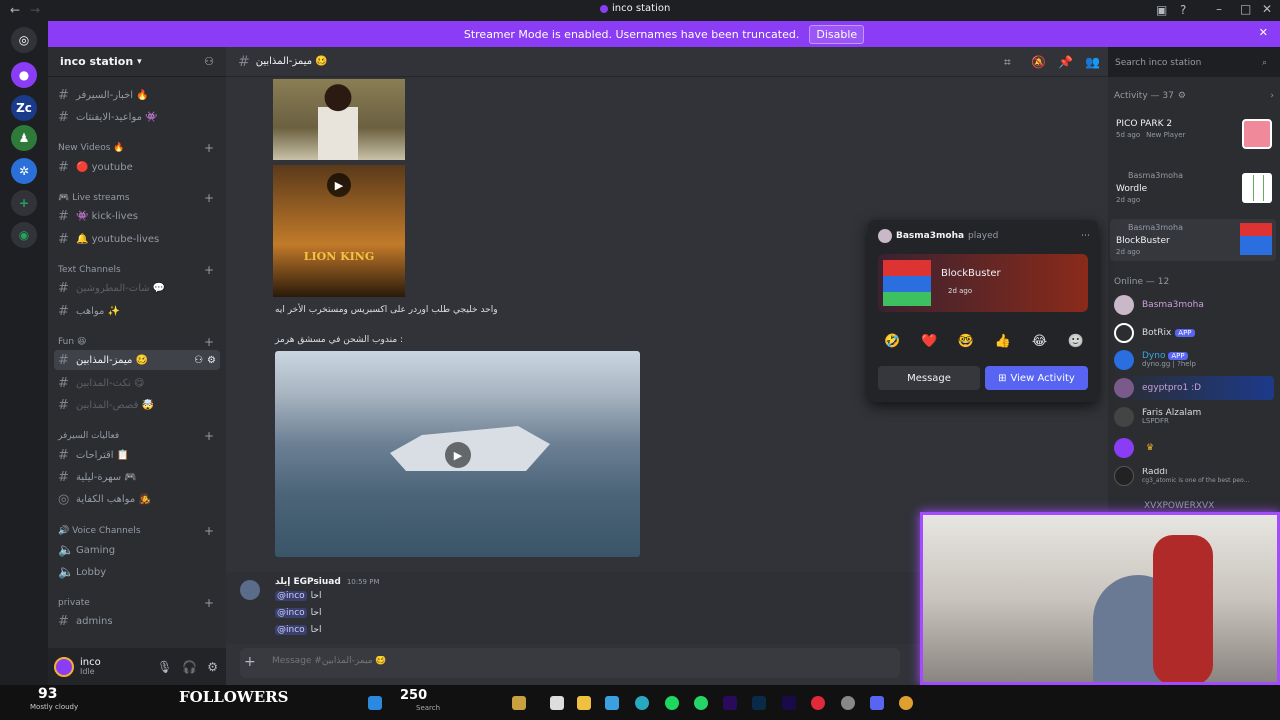 Image resolution: width=1280 pixels, height=720 pixels. What do you see at coordinates (1194, 417) in the screenshot?
I see `member-item: Faris Alzalam LSPDFR` at bounding box center [1194, 417].